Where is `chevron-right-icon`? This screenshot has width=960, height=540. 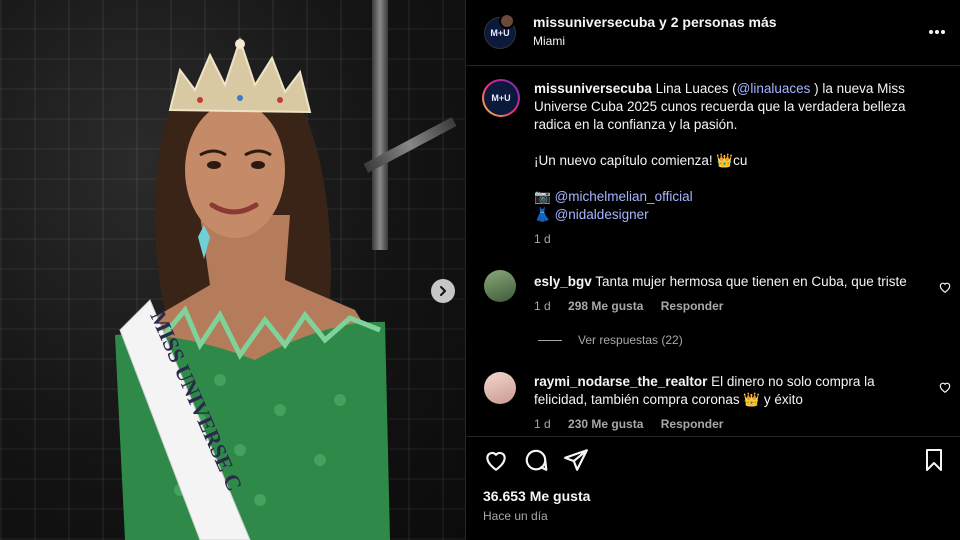 chevron-right-icon is located at coordinates (443, 291).